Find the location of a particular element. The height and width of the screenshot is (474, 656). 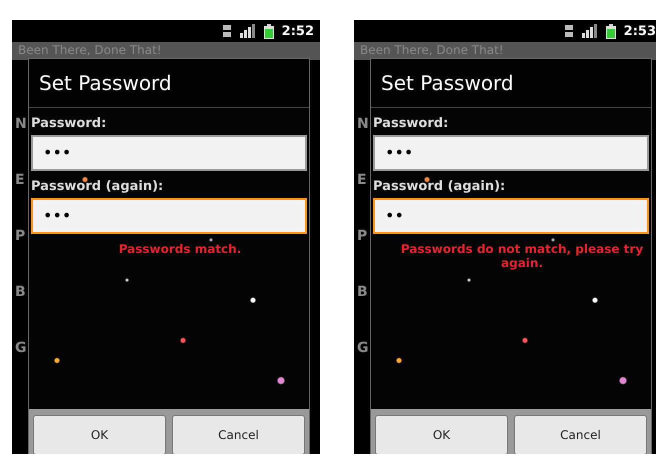

password-field: •• is located at coordinates (511, 216).